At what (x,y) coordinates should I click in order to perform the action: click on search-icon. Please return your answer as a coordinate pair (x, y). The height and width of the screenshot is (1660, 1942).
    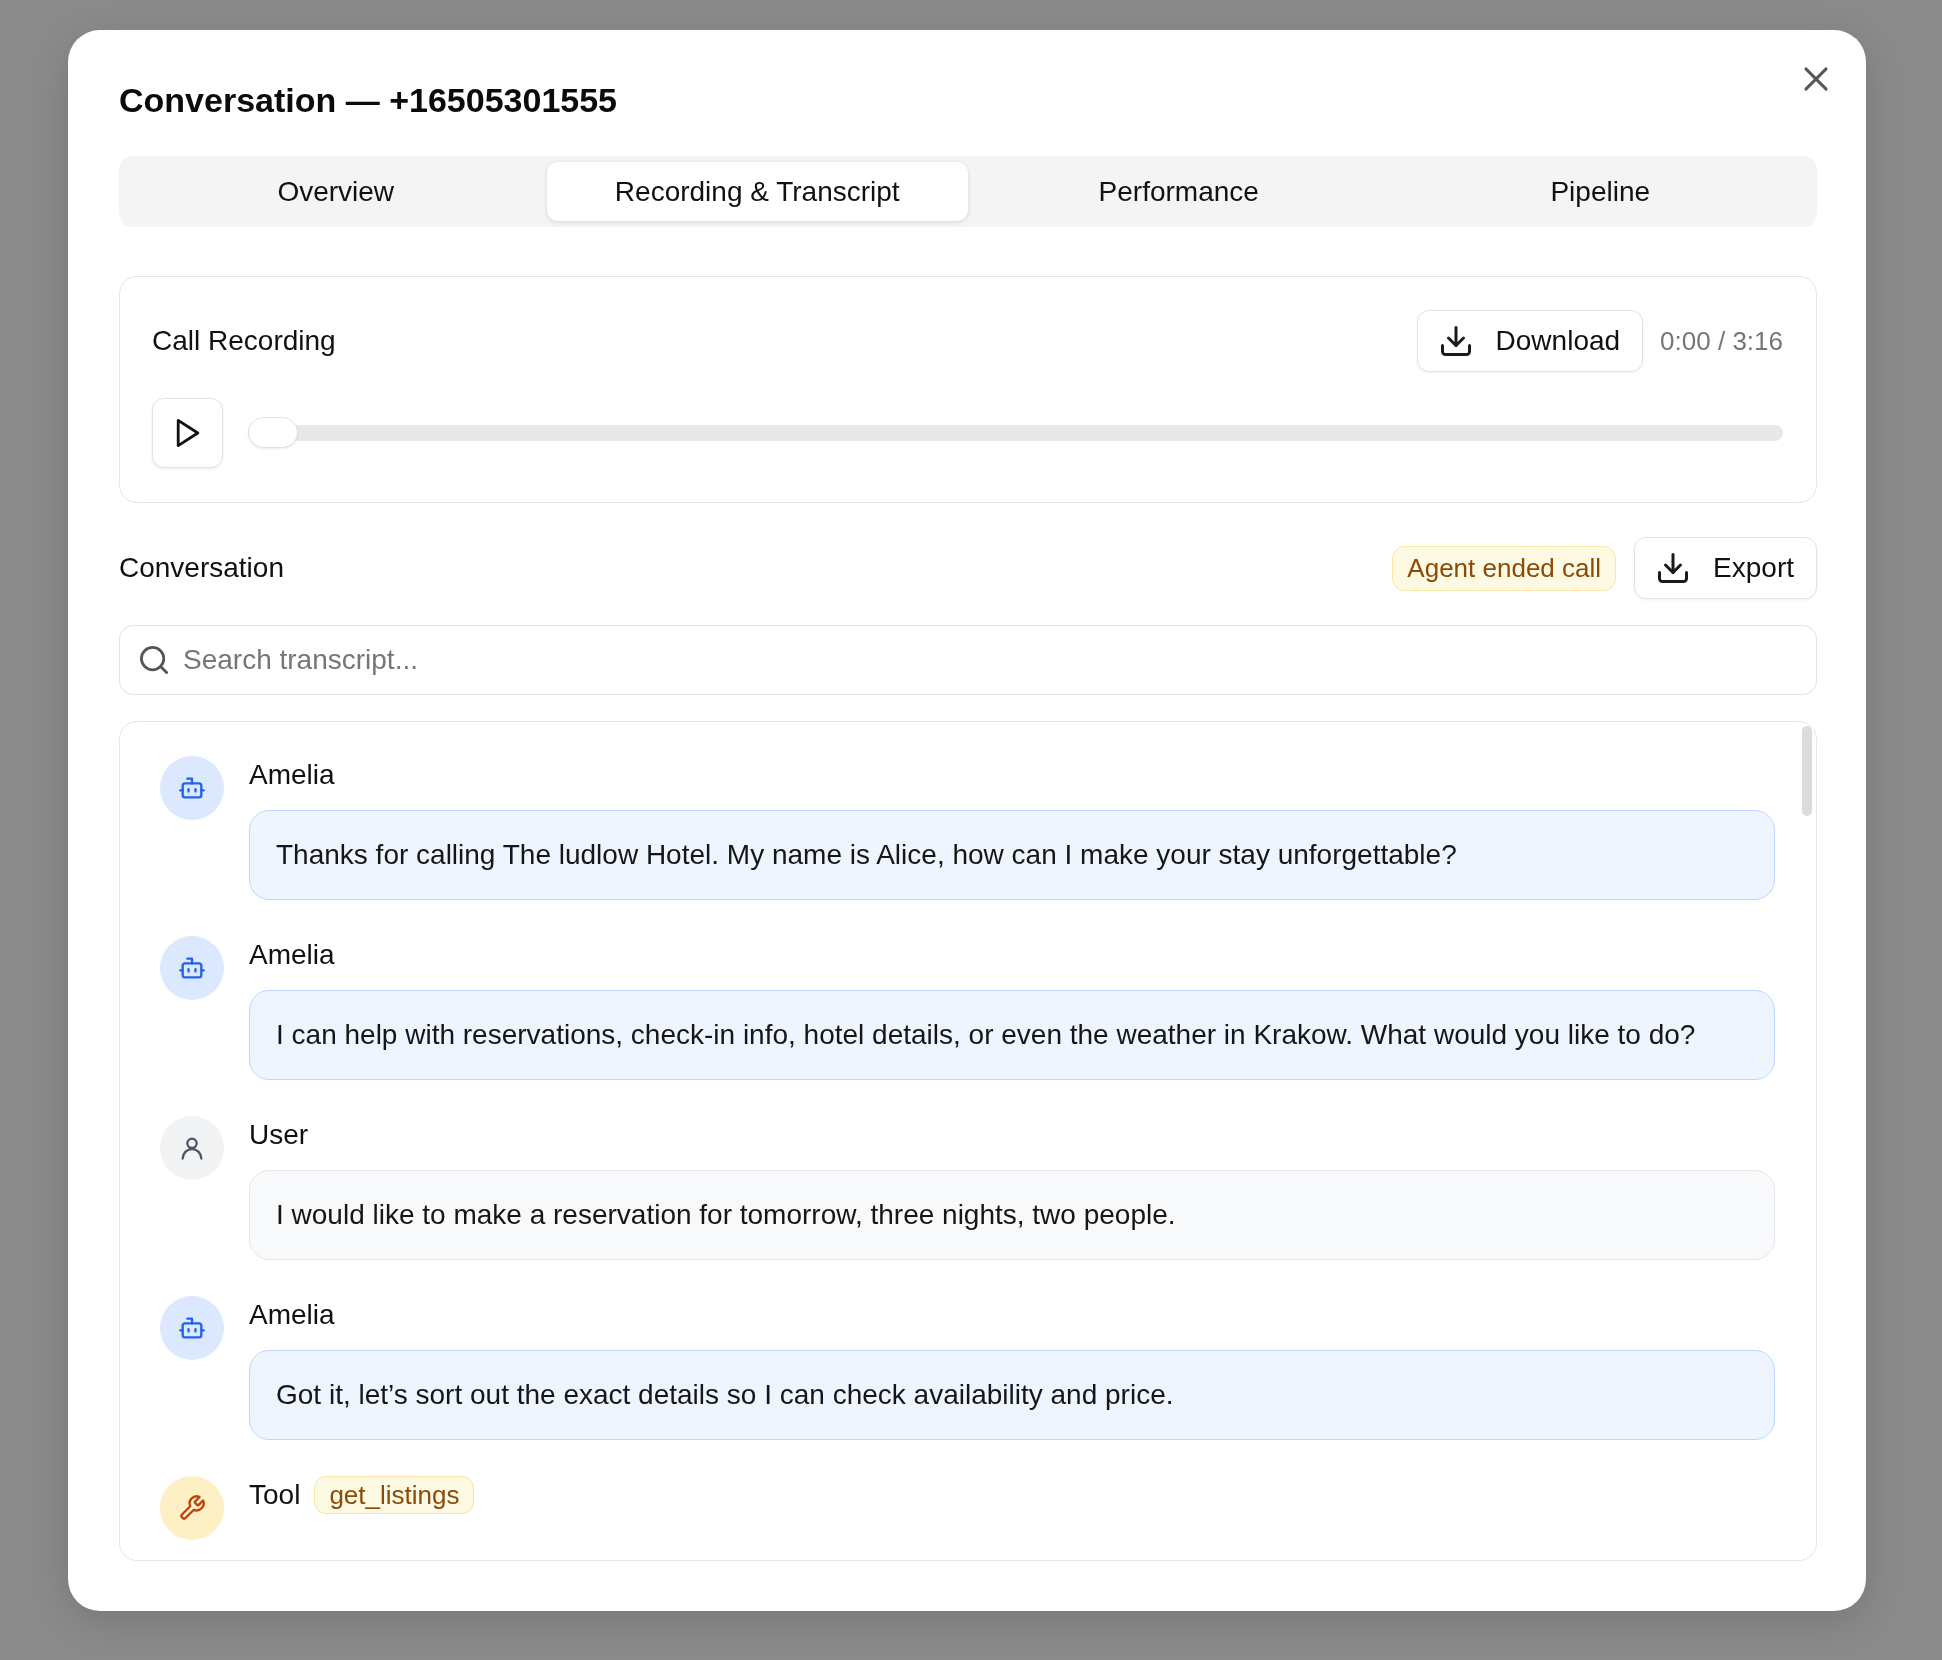
    Looking at the image, I should click on (154, 660).